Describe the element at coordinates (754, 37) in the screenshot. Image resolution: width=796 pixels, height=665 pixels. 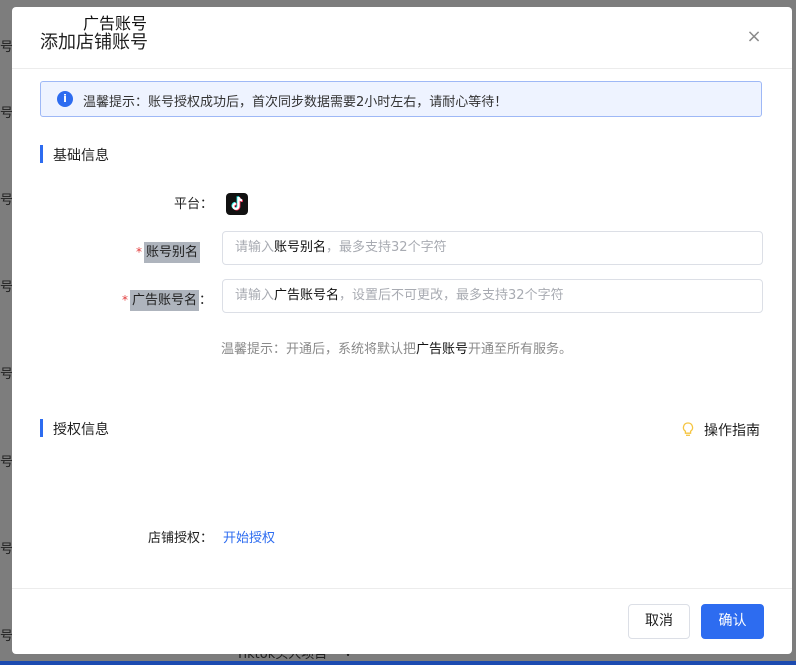
I see `close-icon: ×` at that location.